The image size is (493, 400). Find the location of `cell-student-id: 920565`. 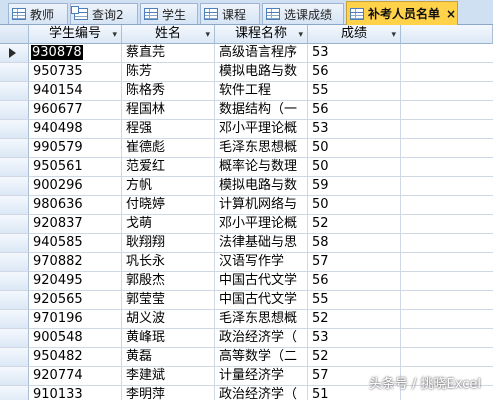

cell-student-id: 920565 is located at coordinates (75, 300).